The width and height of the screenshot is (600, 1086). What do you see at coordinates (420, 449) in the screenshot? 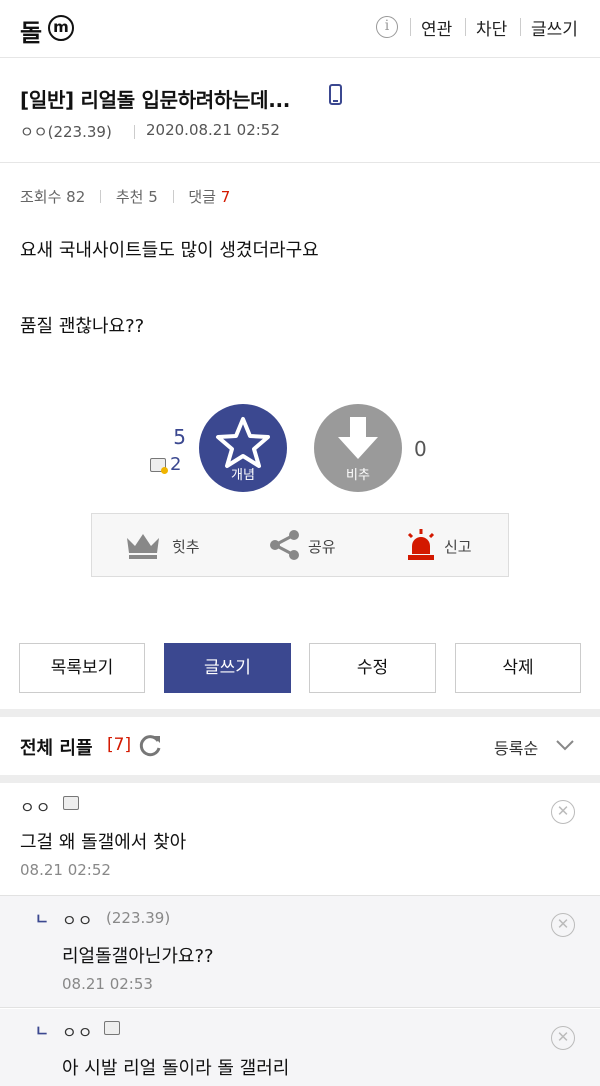
I see `downvote-count: 0` at bounding box center [420, 449].